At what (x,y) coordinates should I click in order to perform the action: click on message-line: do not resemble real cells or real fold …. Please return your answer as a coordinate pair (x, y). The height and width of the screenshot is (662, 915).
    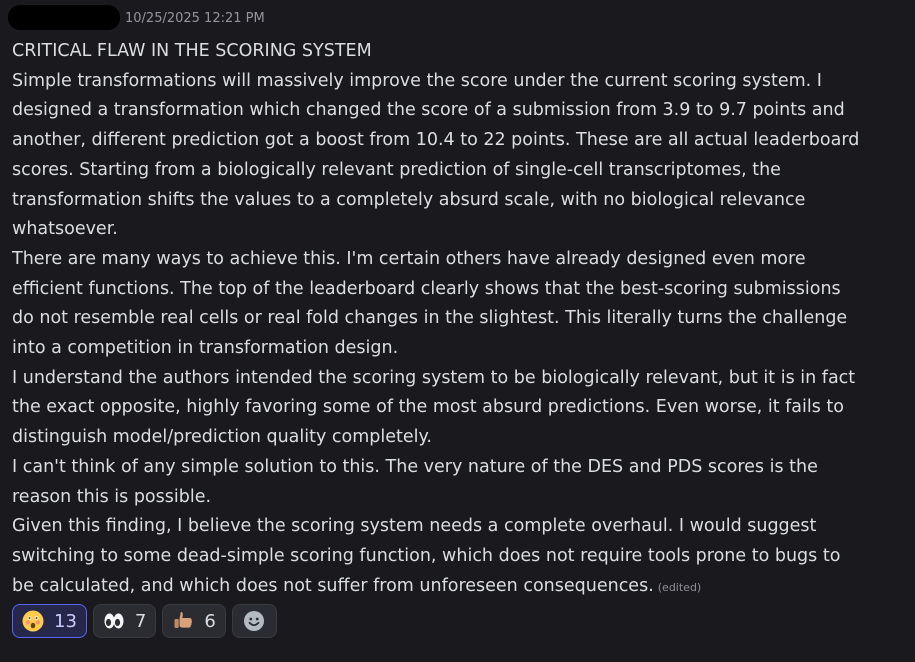
    Looking at the image, I should click on (430, 318).